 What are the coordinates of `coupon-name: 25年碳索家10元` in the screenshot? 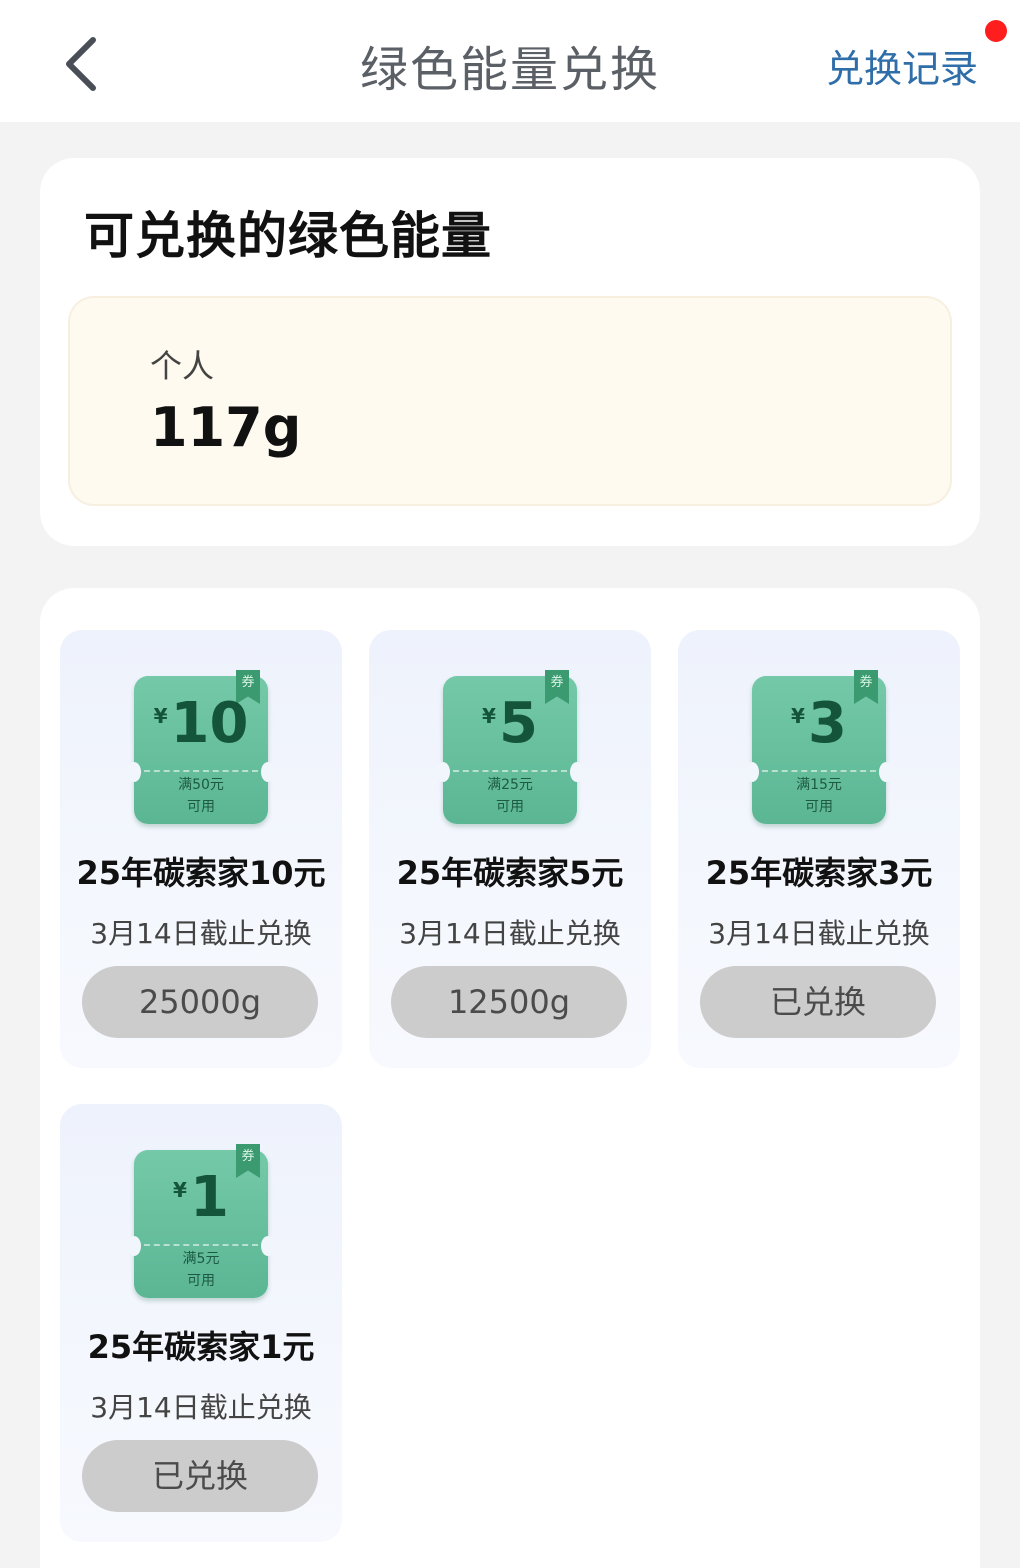 It's located at (201, 873).